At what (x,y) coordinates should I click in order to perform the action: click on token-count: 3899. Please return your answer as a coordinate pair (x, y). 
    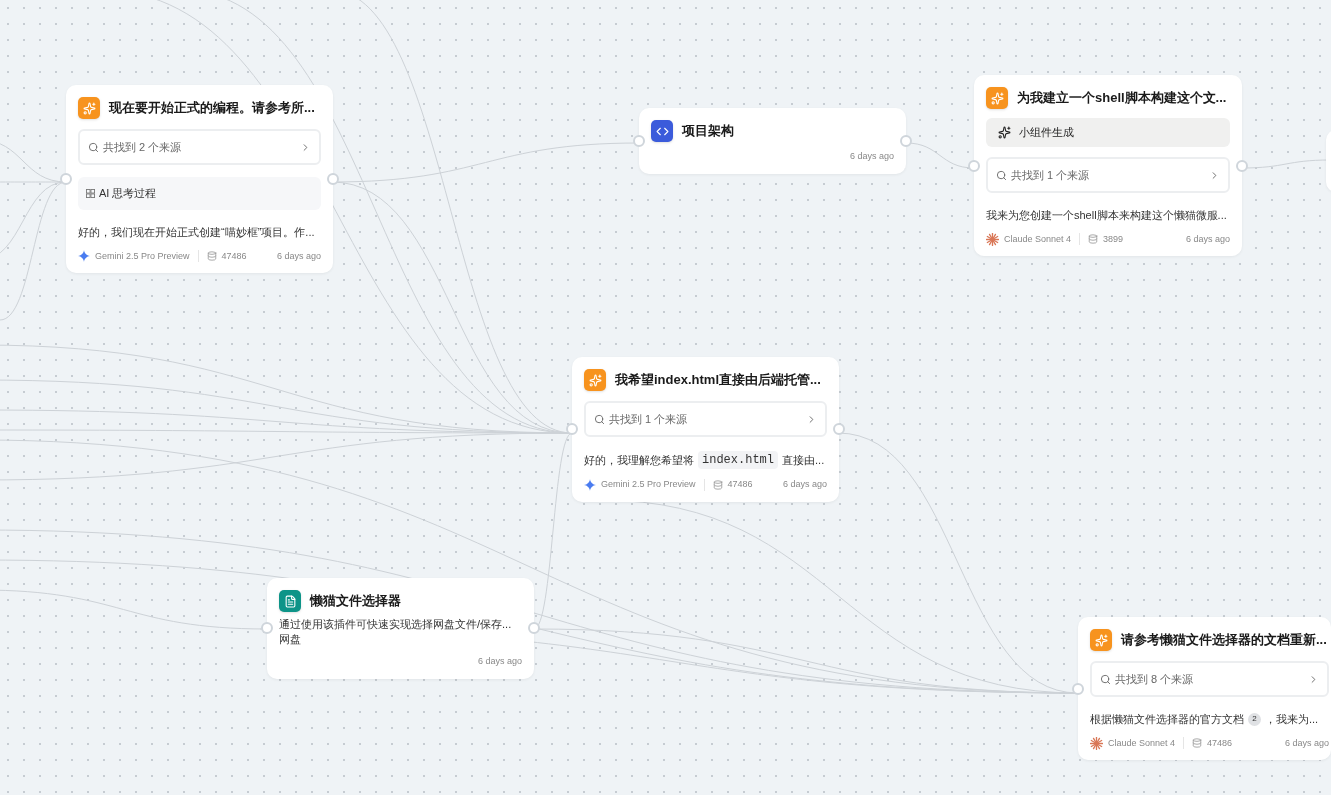
    Looking at the image, I should click on (1113, 239).